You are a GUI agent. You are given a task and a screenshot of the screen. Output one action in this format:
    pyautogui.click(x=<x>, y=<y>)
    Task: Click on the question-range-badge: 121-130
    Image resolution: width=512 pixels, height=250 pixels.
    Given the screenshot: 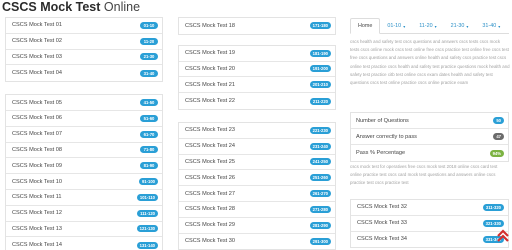 What is the action you would take?
    pyautogui.click(x=147, y=229)
    